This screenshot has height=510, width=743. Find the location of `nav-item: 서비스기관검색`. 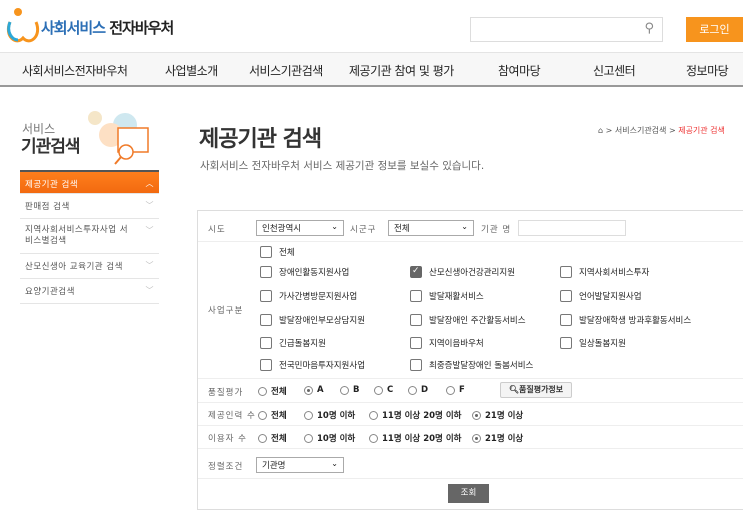

nav-item: 서비스기관검색 is located at coordinates (286, 70).